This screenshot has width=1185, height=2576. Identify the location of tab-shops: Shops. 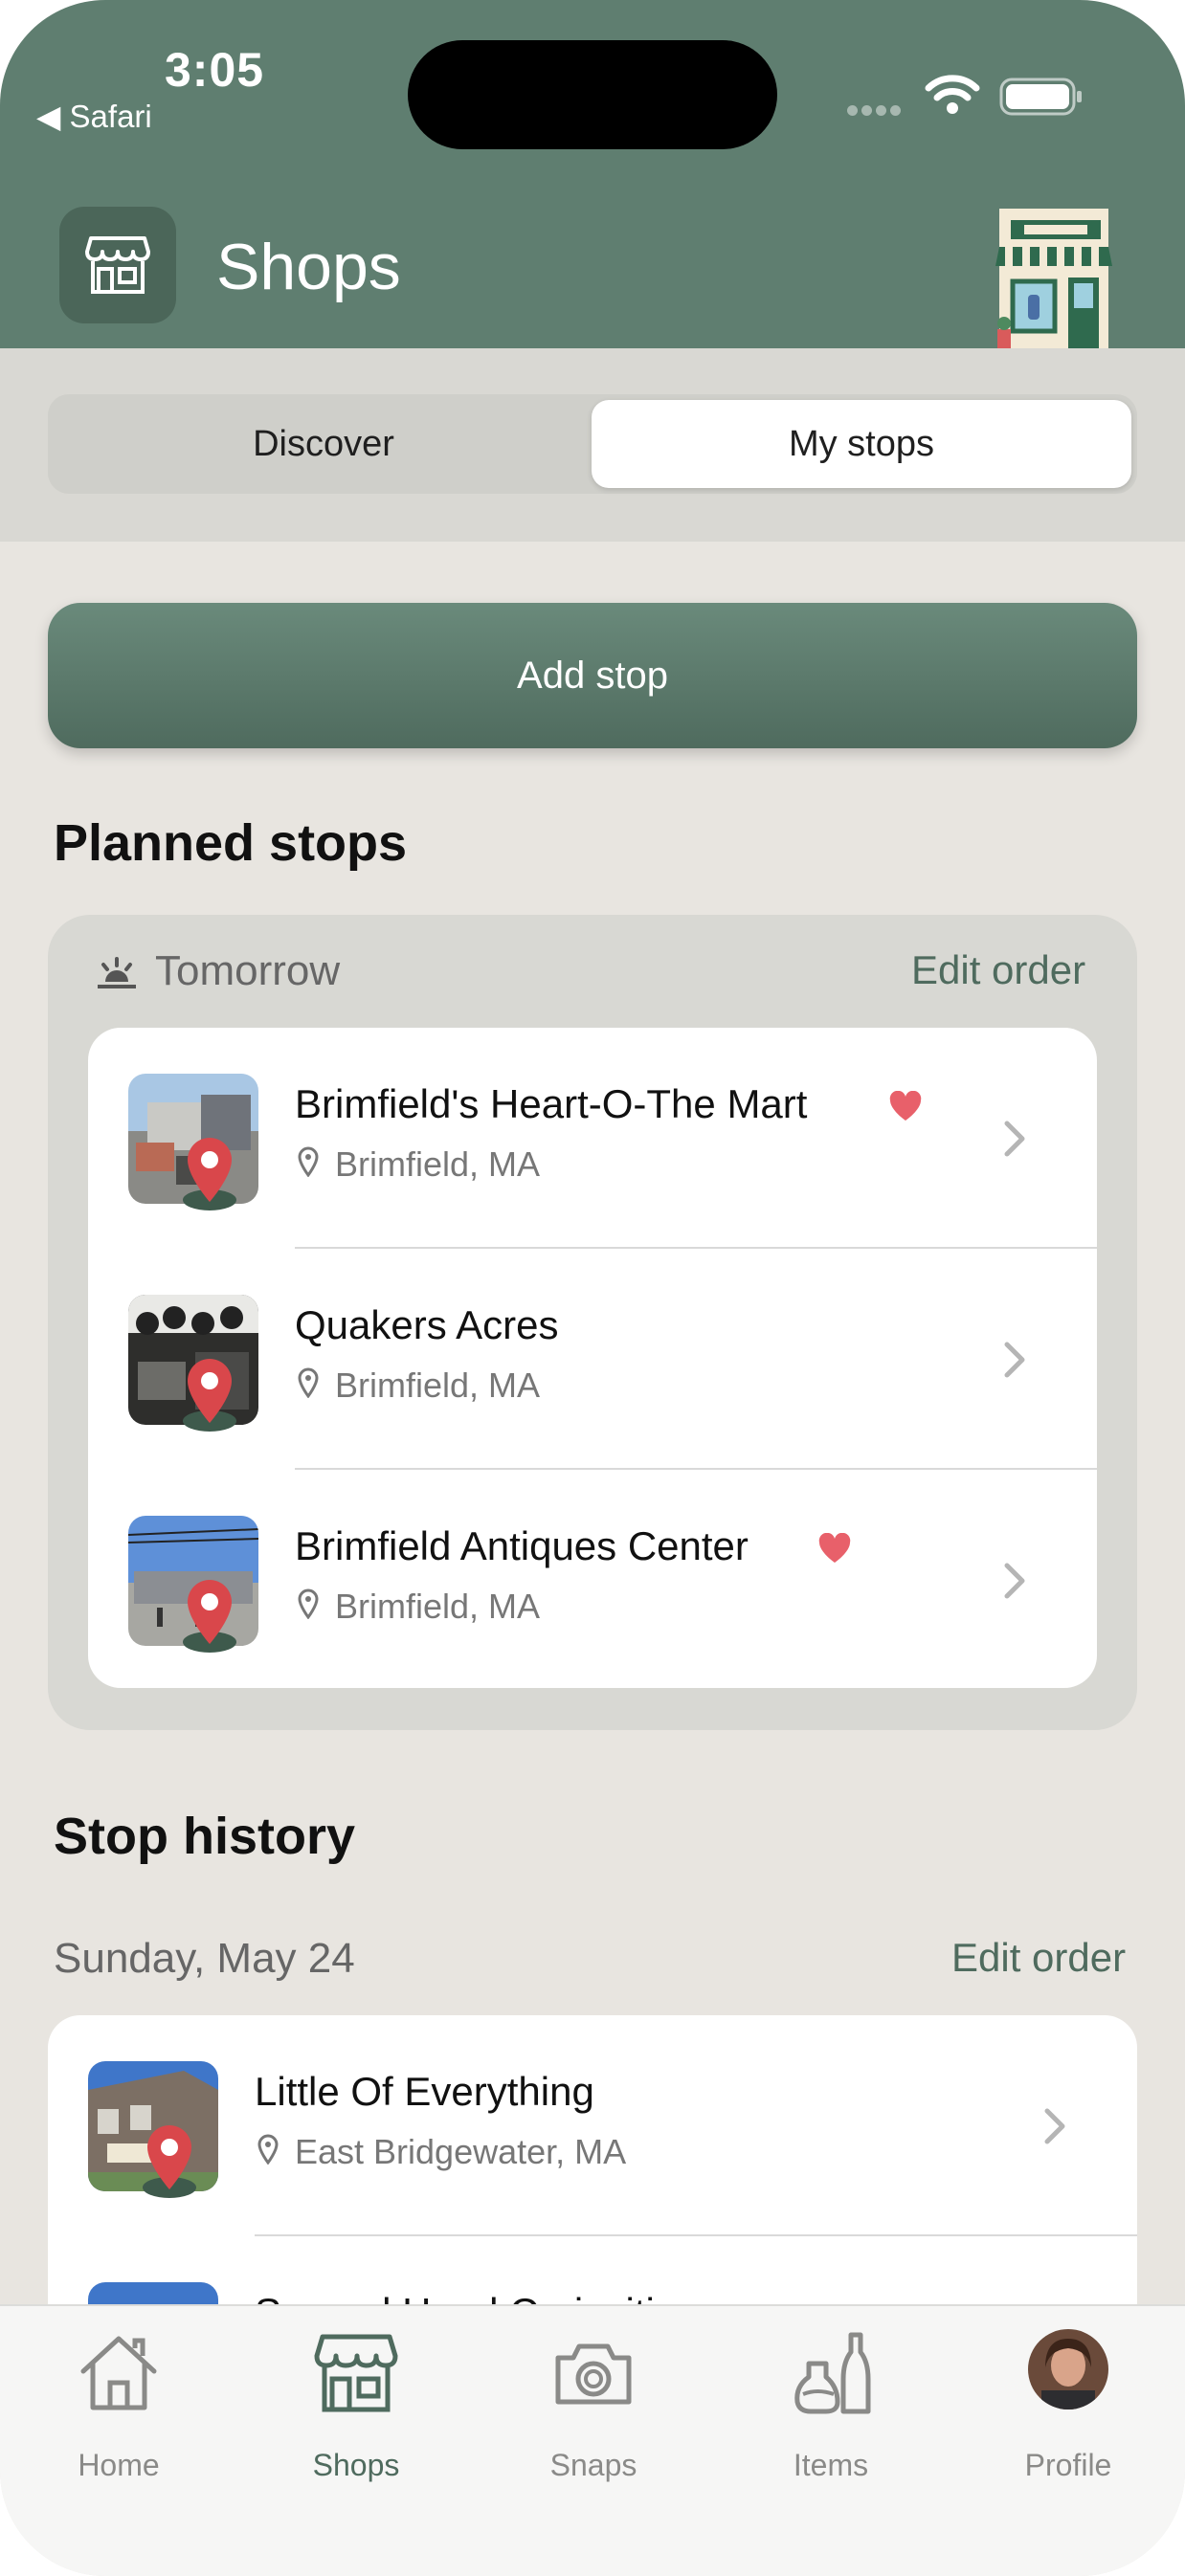
(356, 2402).